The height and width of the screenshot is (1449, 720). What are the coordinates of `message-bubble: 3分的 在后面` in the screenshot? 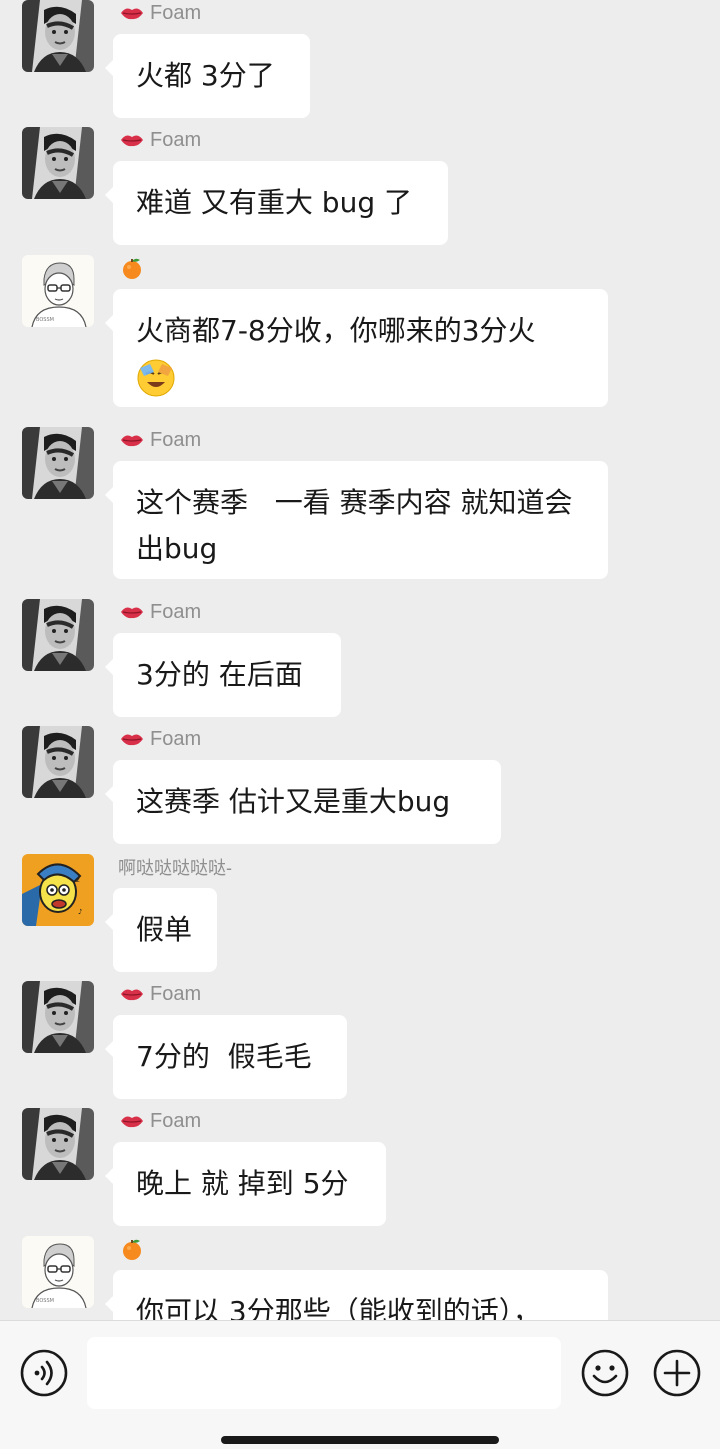 It's located at (223, 675).